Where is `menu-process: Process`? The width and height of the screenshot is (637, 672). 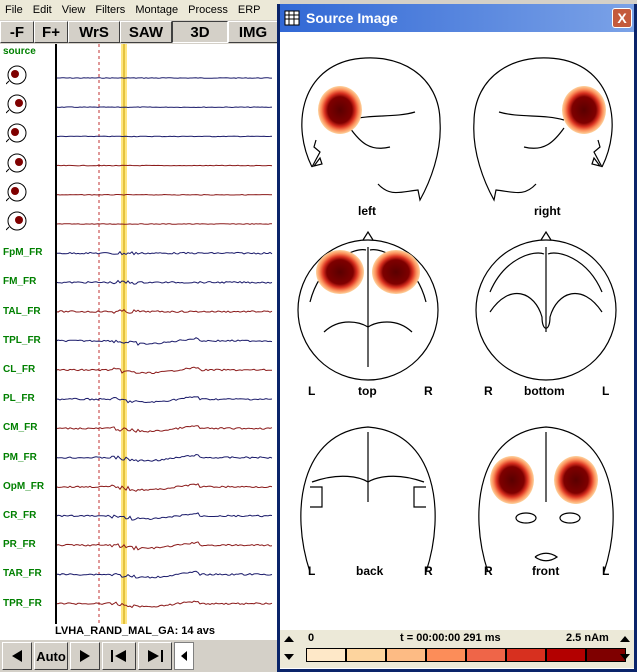
menu-process: Process is located at coordinates (208, 10).